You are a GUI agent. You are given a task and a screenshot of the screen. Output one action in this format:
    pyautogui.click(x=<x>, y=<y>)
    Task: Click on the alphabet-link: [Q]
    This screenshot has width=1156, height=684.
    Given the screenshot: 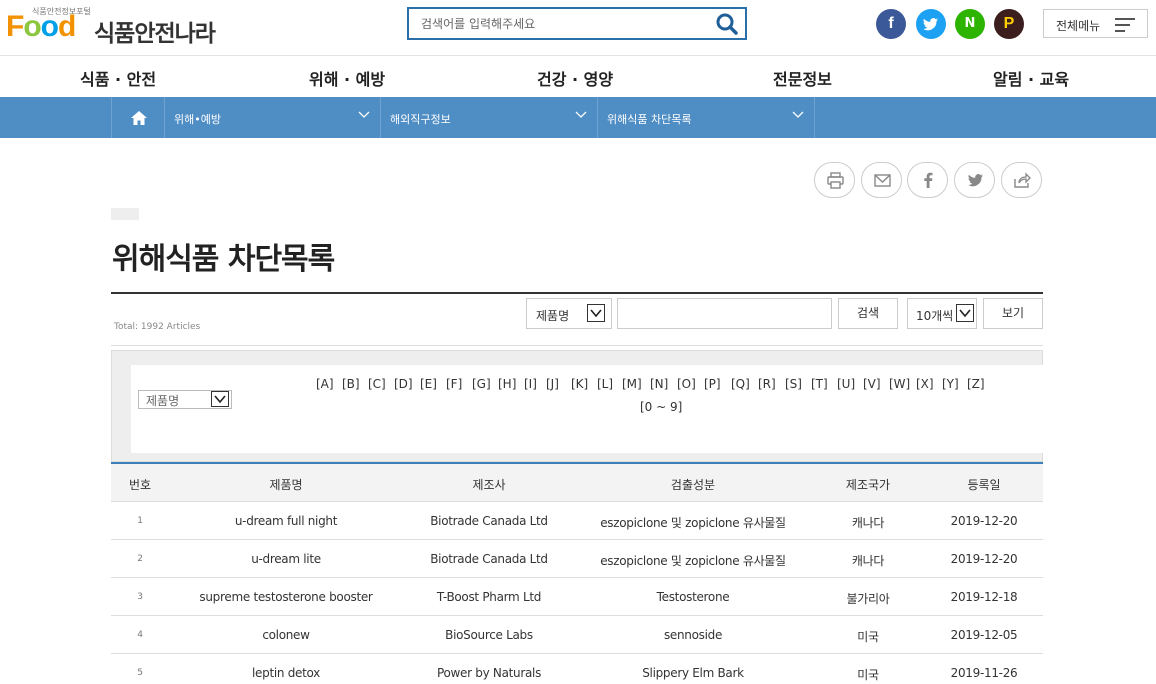 What is the action you would take?
    pyautogui.click(x=740, y=384)
    